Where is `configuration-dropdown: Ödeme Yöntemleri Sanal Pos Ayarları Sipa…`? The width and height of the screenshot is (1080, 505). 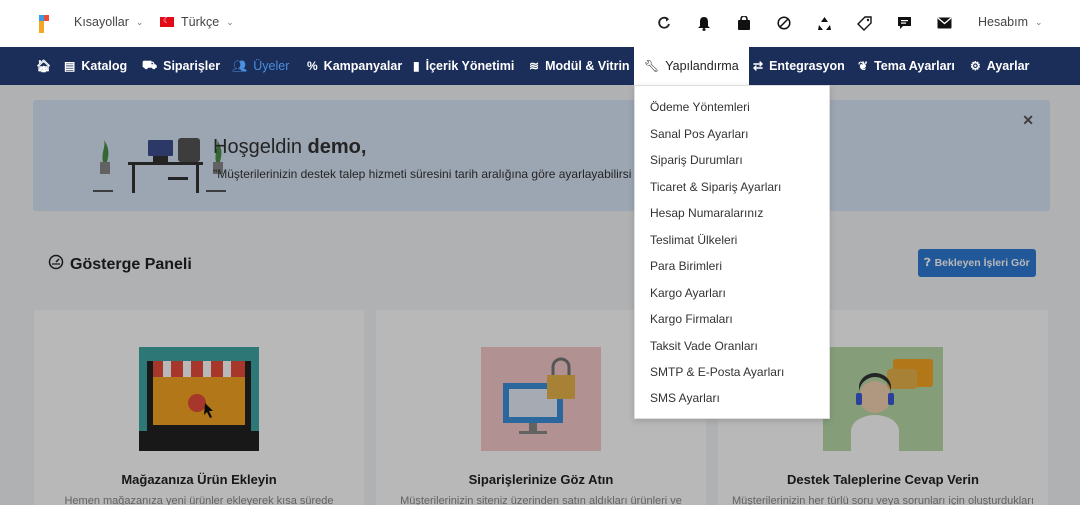
configuration-dropdown: Ödeme Yöntemleri Sanal Pos Ayarları Sipa… is located at coordinates (732, 252).